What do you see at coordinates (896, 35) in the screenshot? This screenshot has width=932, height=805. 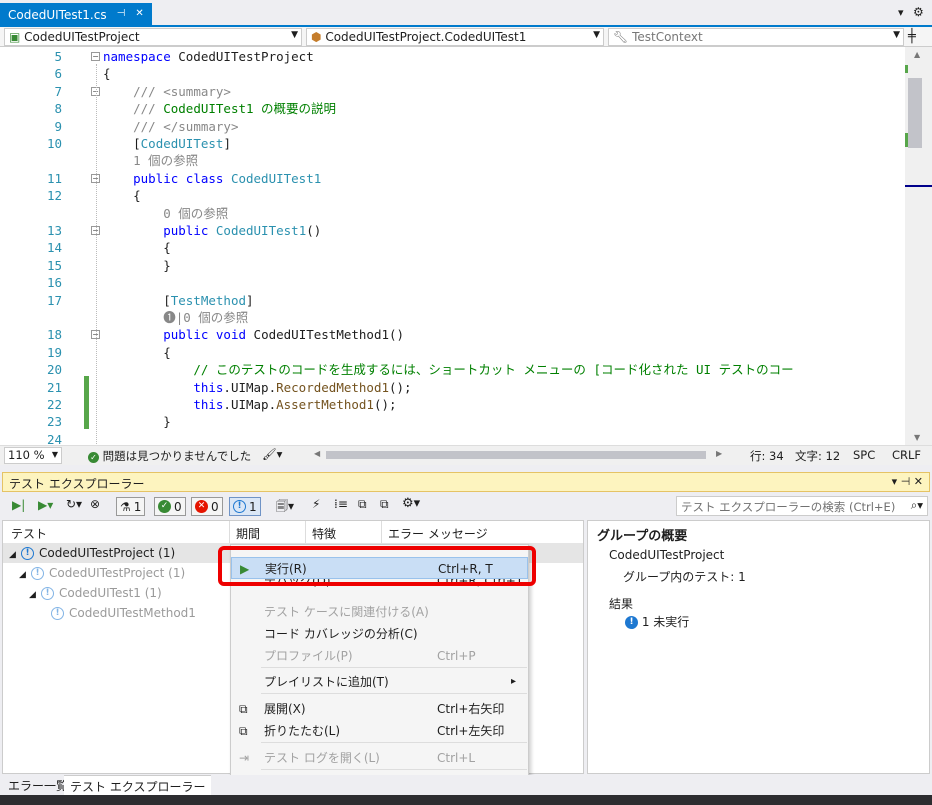 I see `chevron-down-icon: ▼` at bounding box center [896, 35].